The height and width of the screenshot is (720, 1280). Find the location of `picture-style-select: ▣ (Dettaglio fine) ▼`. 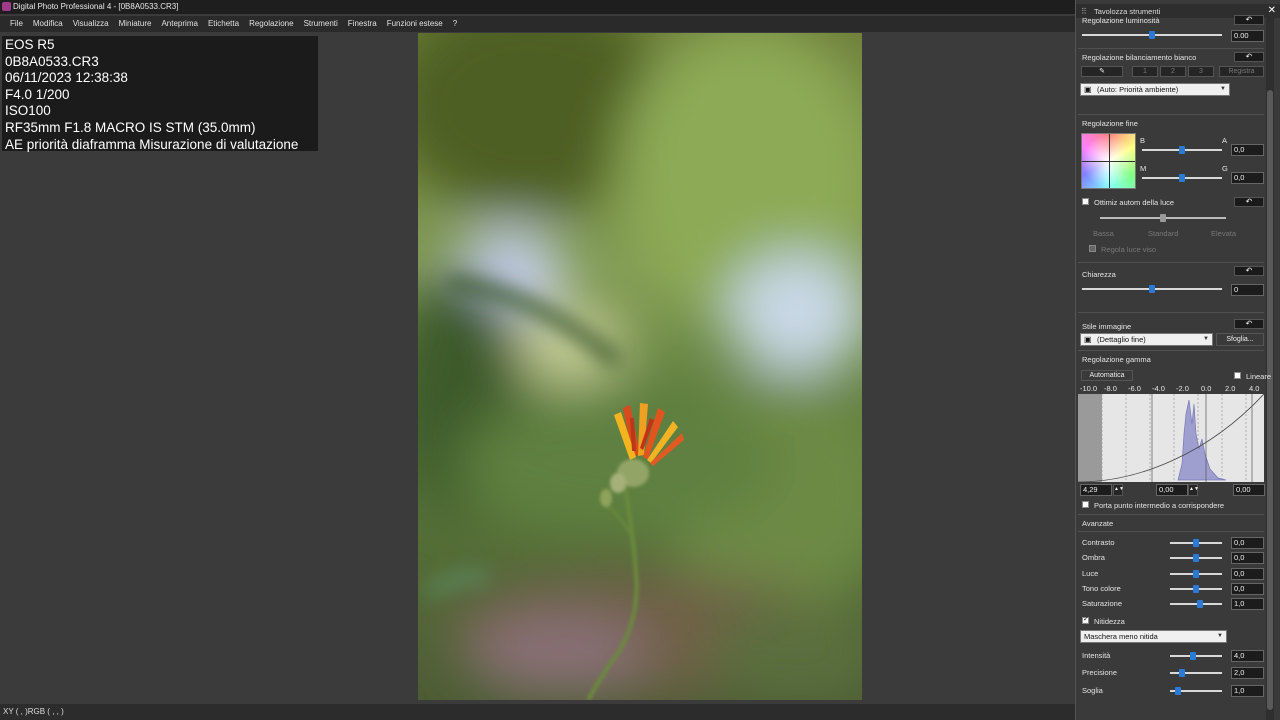

picture-style-select: ▣ (Dettaglio fine) ▼ is located at coordinates (1146, 339).